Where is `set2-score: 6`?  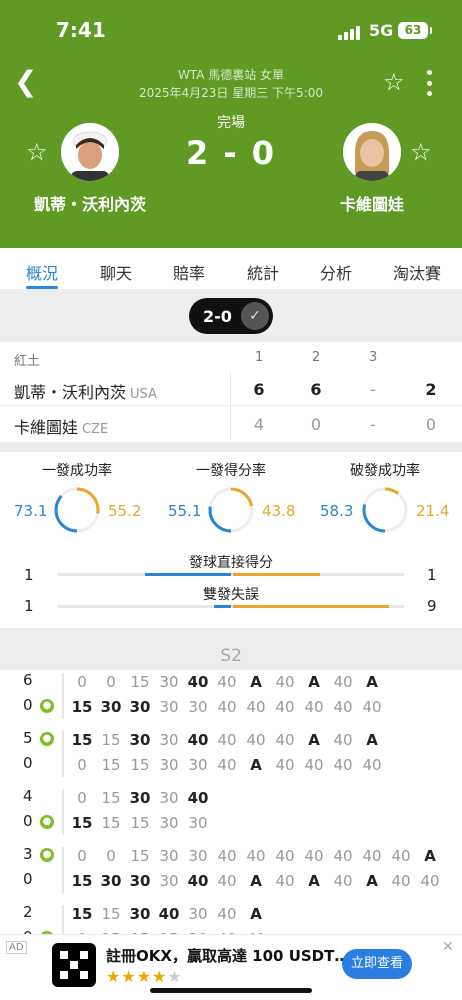 set2-score: 6 is located at coordinates (316, 389).